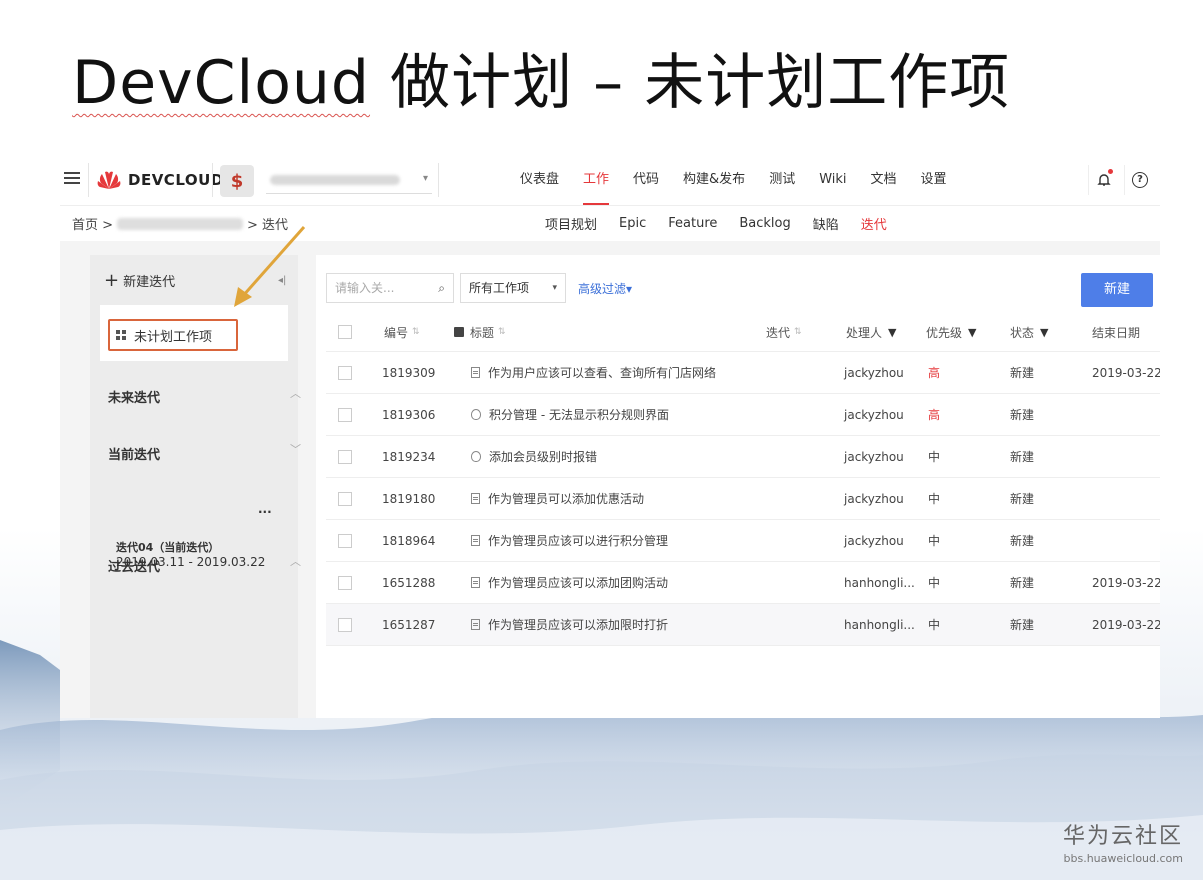  Describe the element at coordinates (191, 562) in the screenshot. I see `iteration-dates: 2019.03.11 - 2019.03.22` at that location.